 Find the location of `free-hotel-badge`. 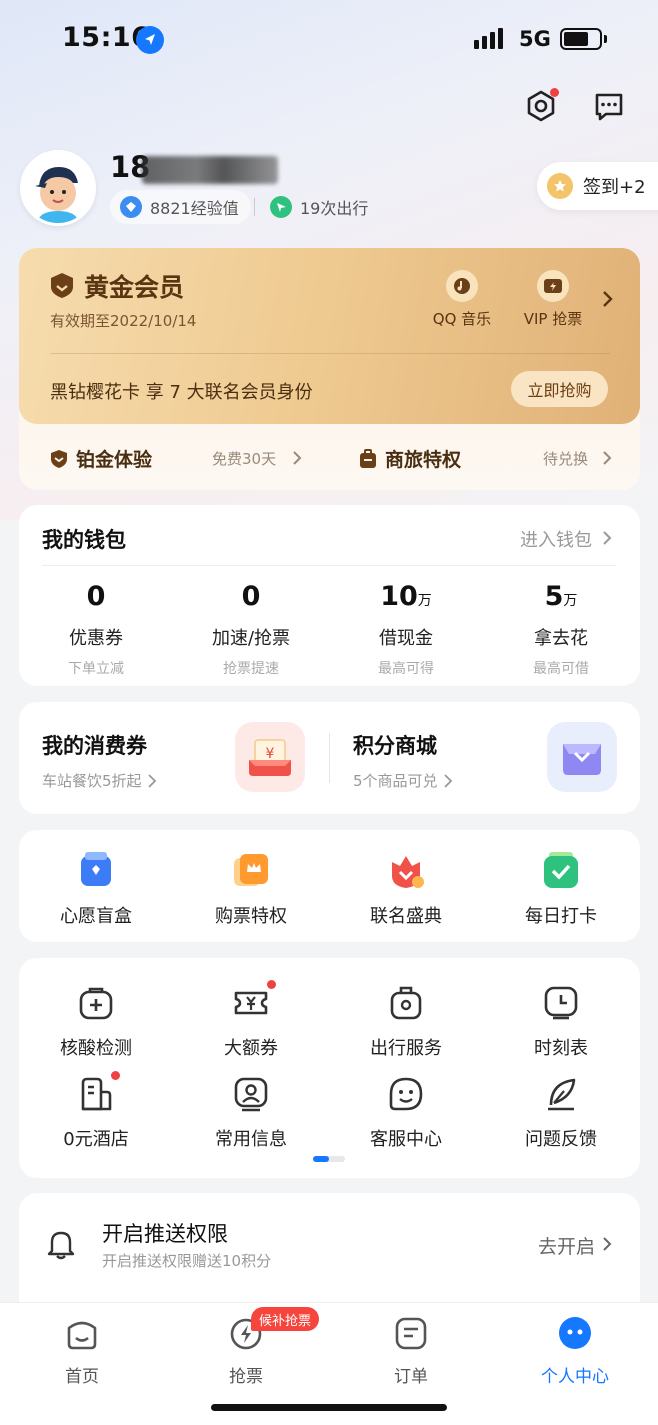

free-hotel-badge is located at coordinates (115, 1075).